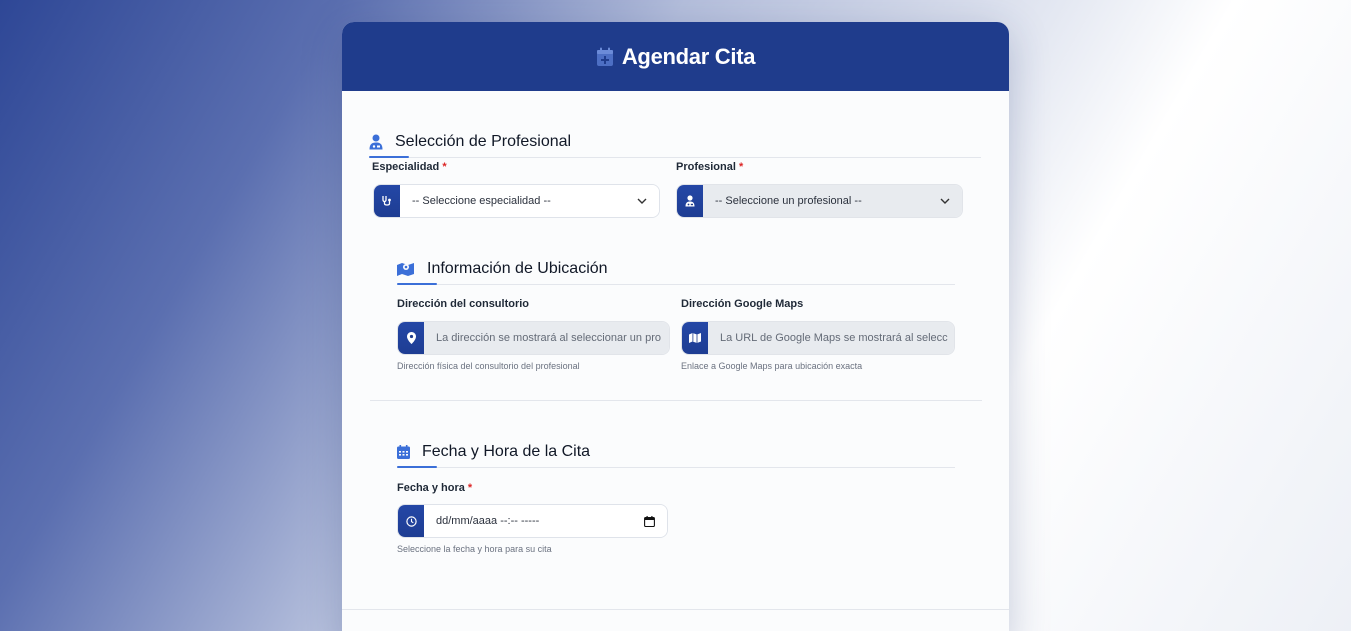  I want to click on section-title-text: Información de Ubicación, so click(517, 268).